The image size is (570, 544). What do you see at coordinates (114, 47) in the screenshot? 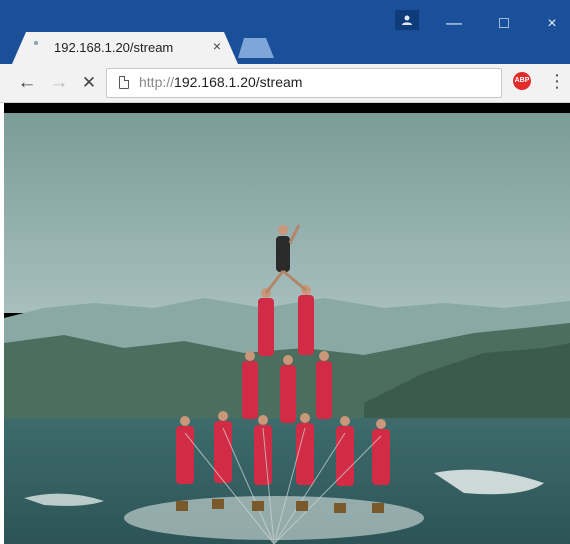
I see `tab-title: 192.168.1.20/stream` at bounding box center [114, 47].